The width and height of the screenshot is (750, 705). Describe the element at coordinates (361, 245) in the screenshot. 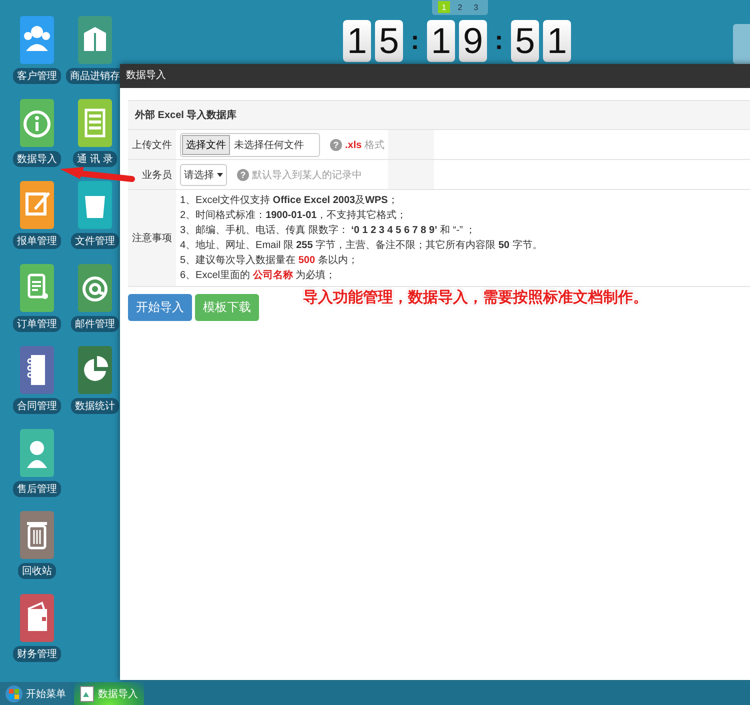

I see `note-line: 4、地址、网址、Email 限 255 字节，主营、备注不限；其它所有内容限 50 字节。` at that location.